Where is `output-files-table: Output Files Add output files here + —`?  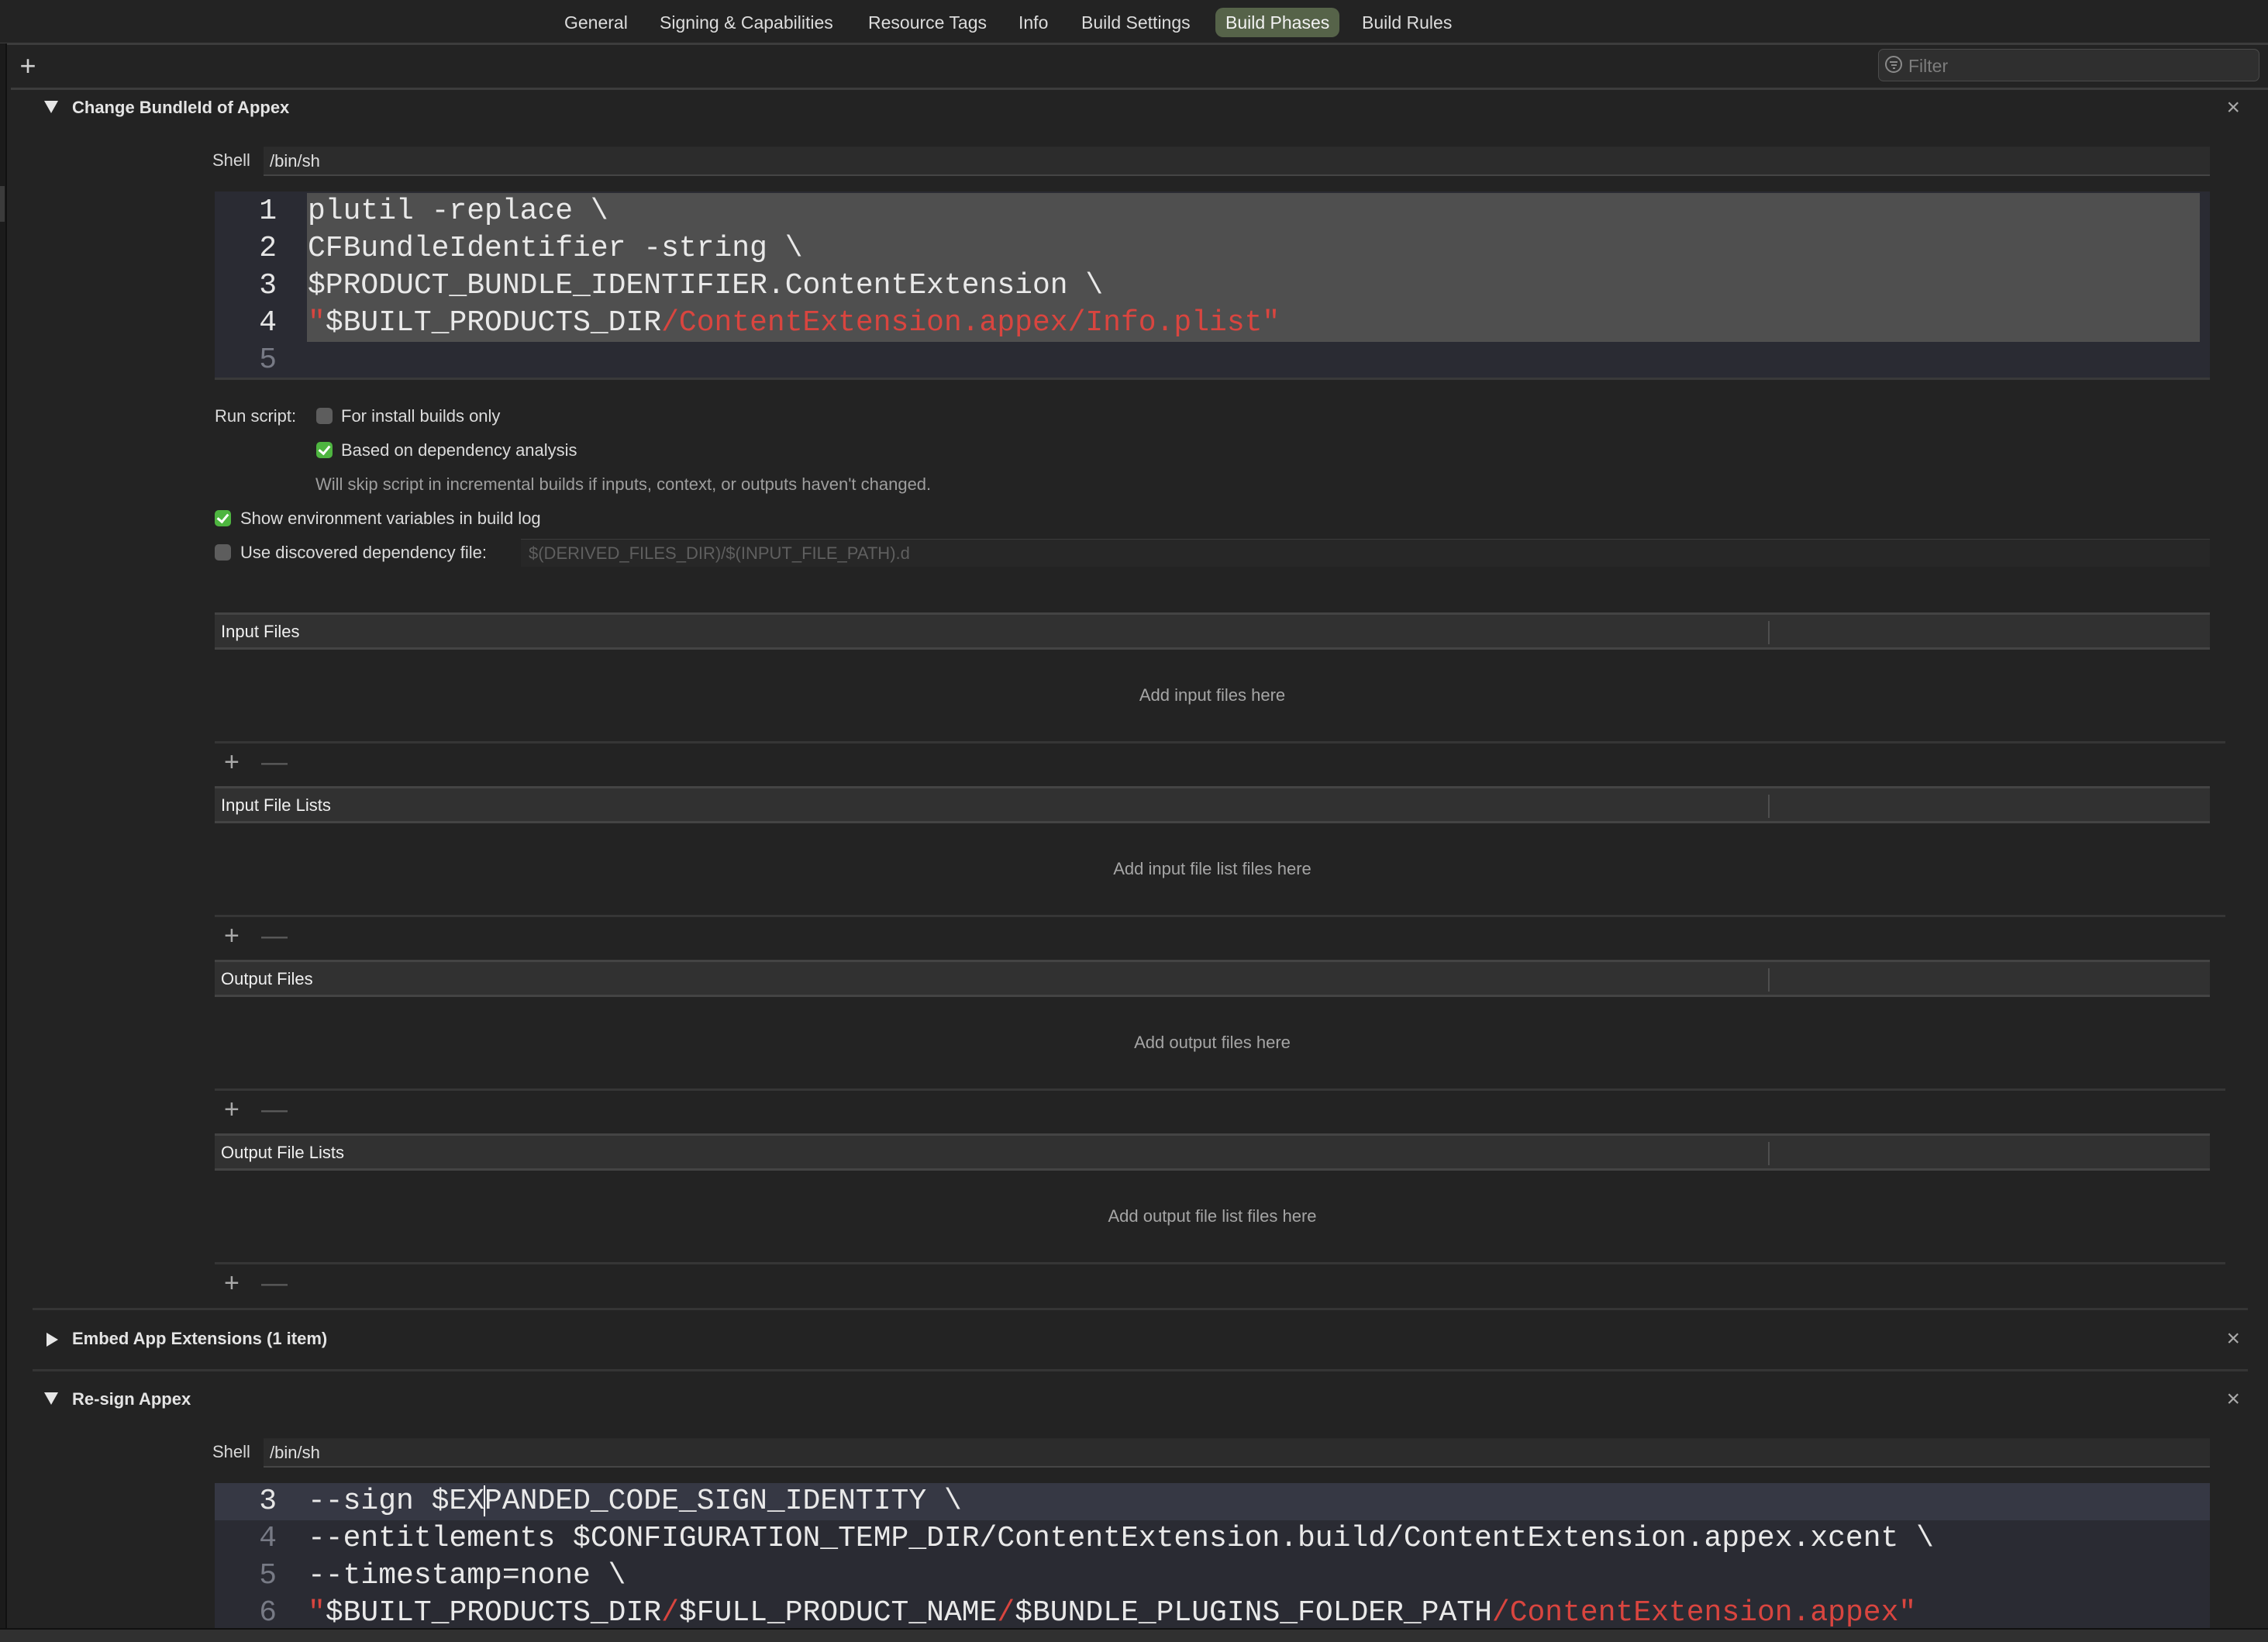 output-files-table: Output Files Add output files here + — is located at coordinates (1220, 1046).